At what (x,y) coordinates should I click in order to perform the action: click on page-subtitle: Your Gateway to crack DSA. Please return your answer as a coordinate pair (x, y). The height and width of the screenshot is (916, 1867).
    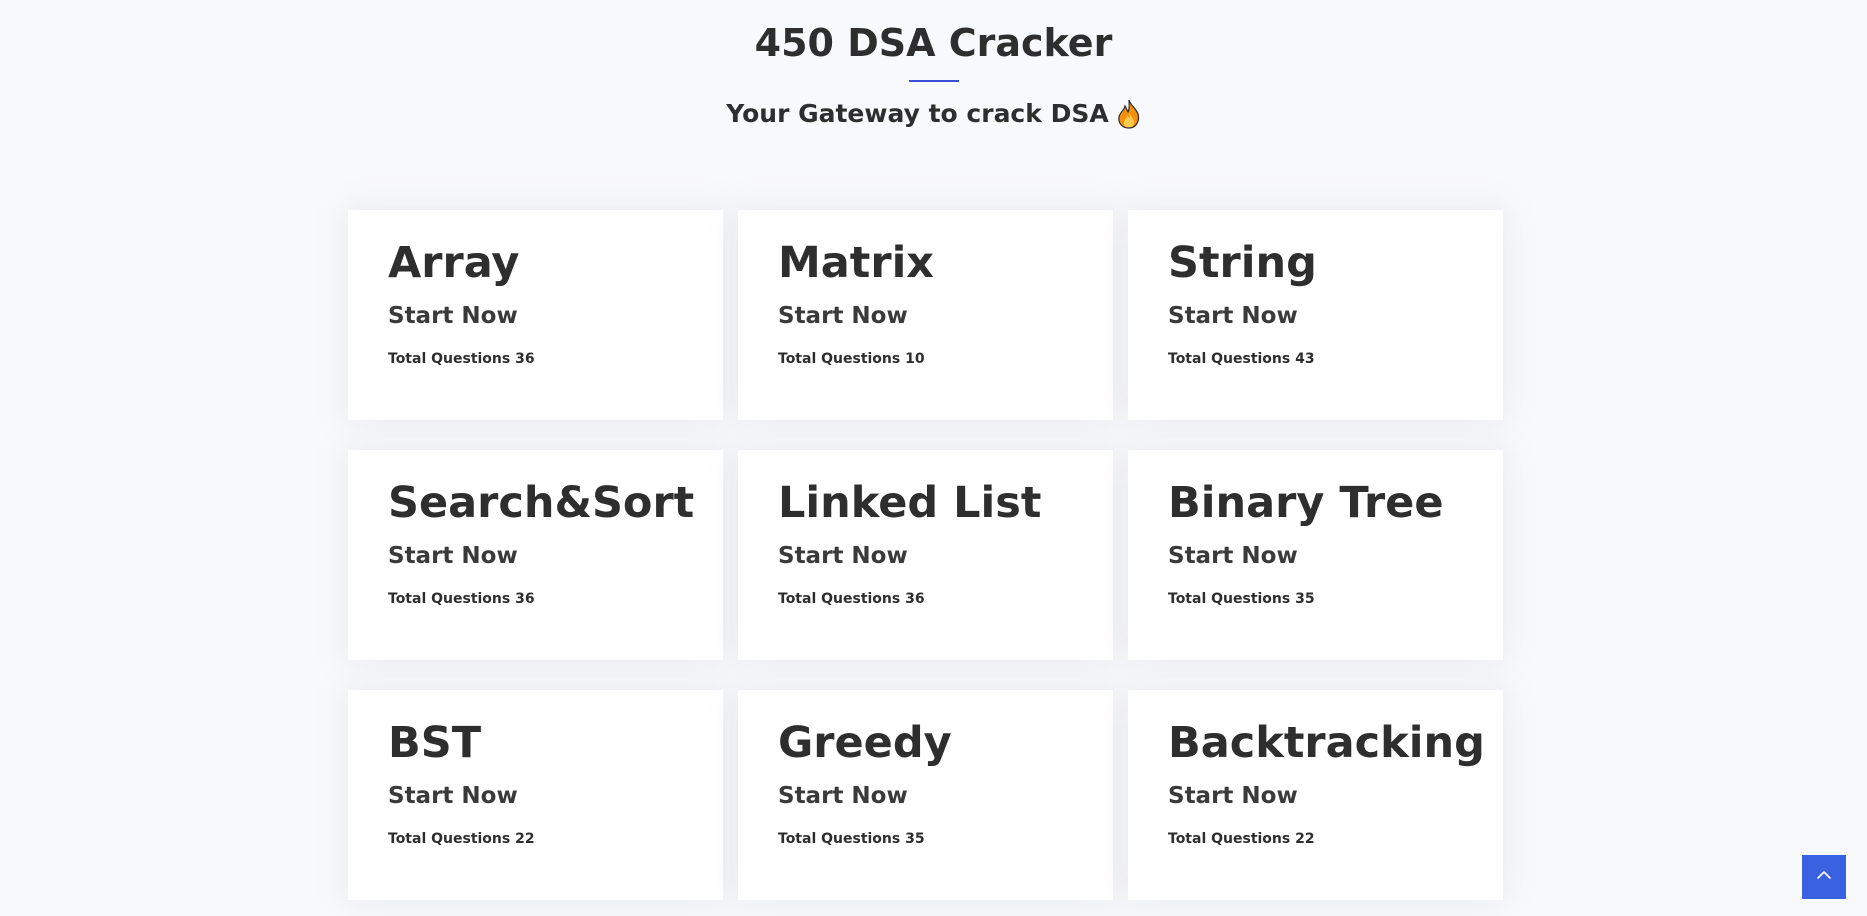
    Looking at the image, I should click on (933, 114).